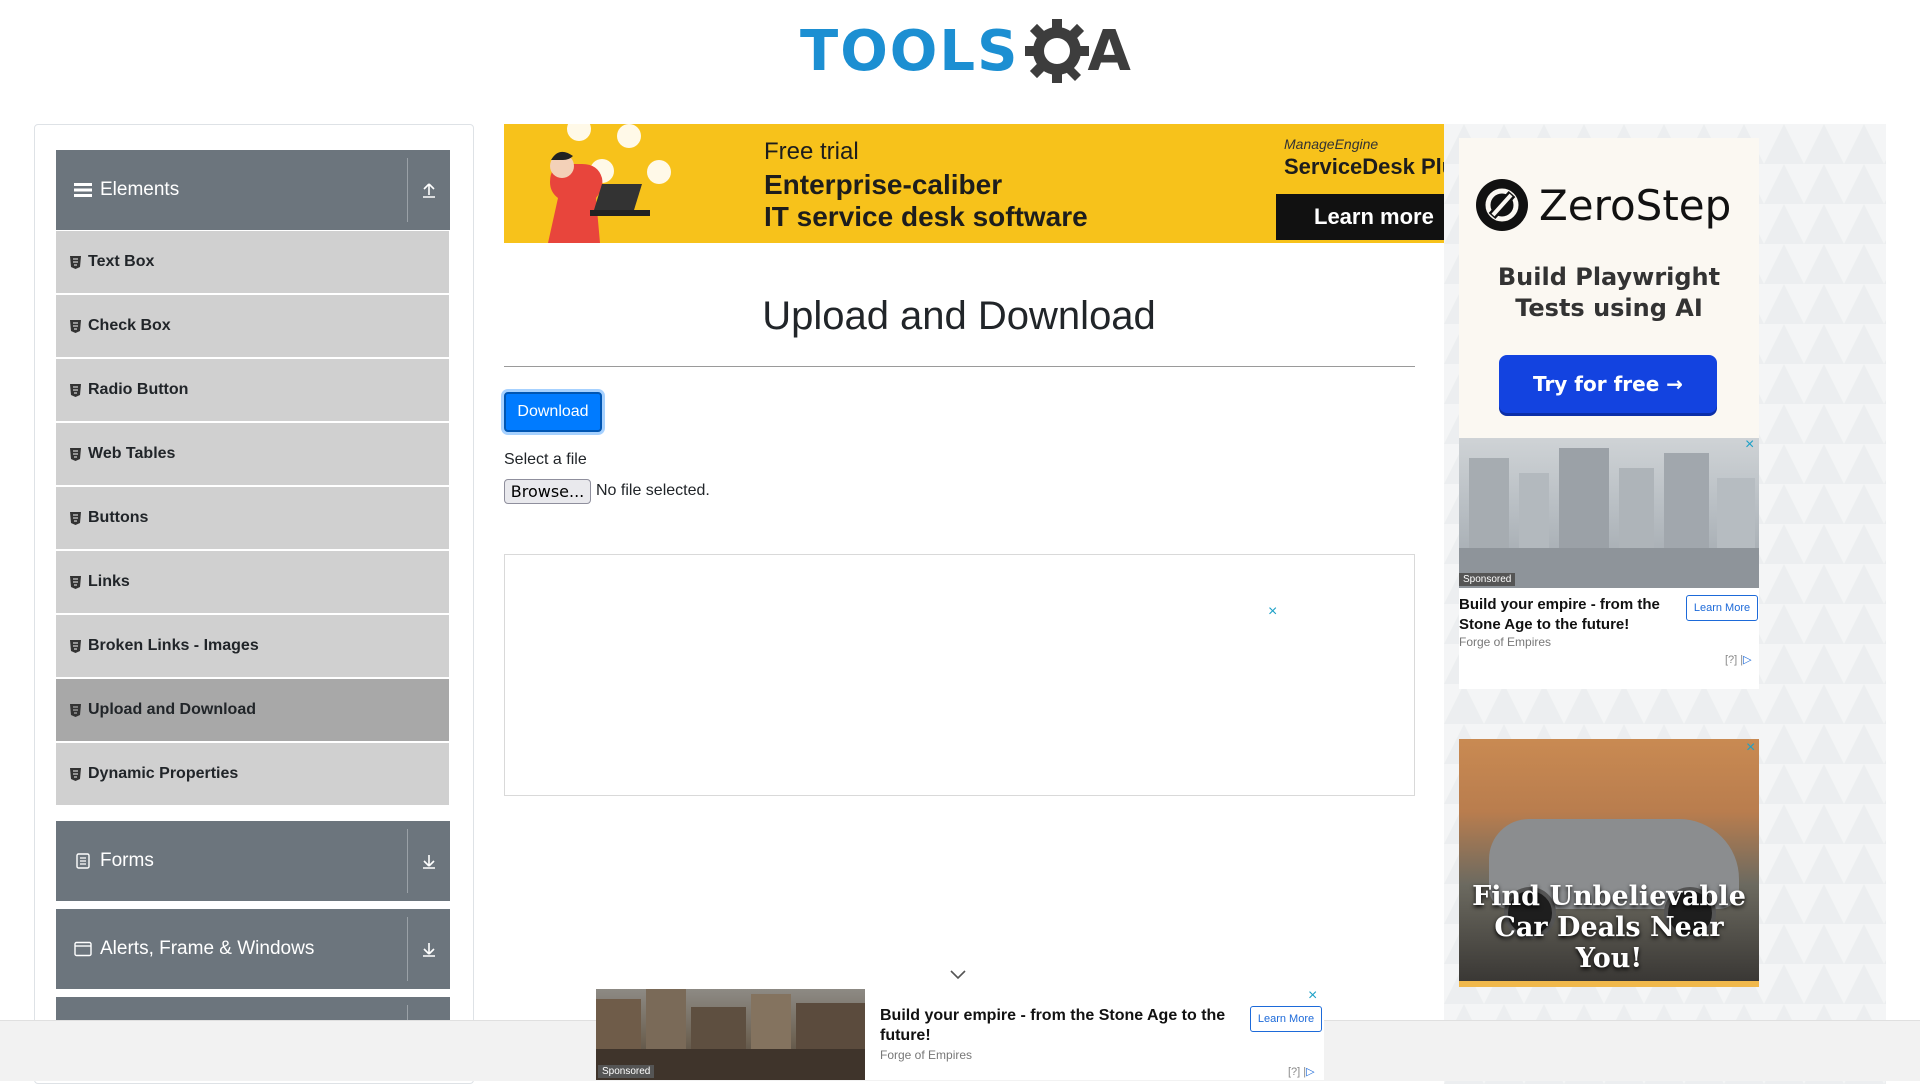  Describe the element at coordinates (910, 51) in the screenshot. I see `logo-tools-text: TOOLS` at that location.